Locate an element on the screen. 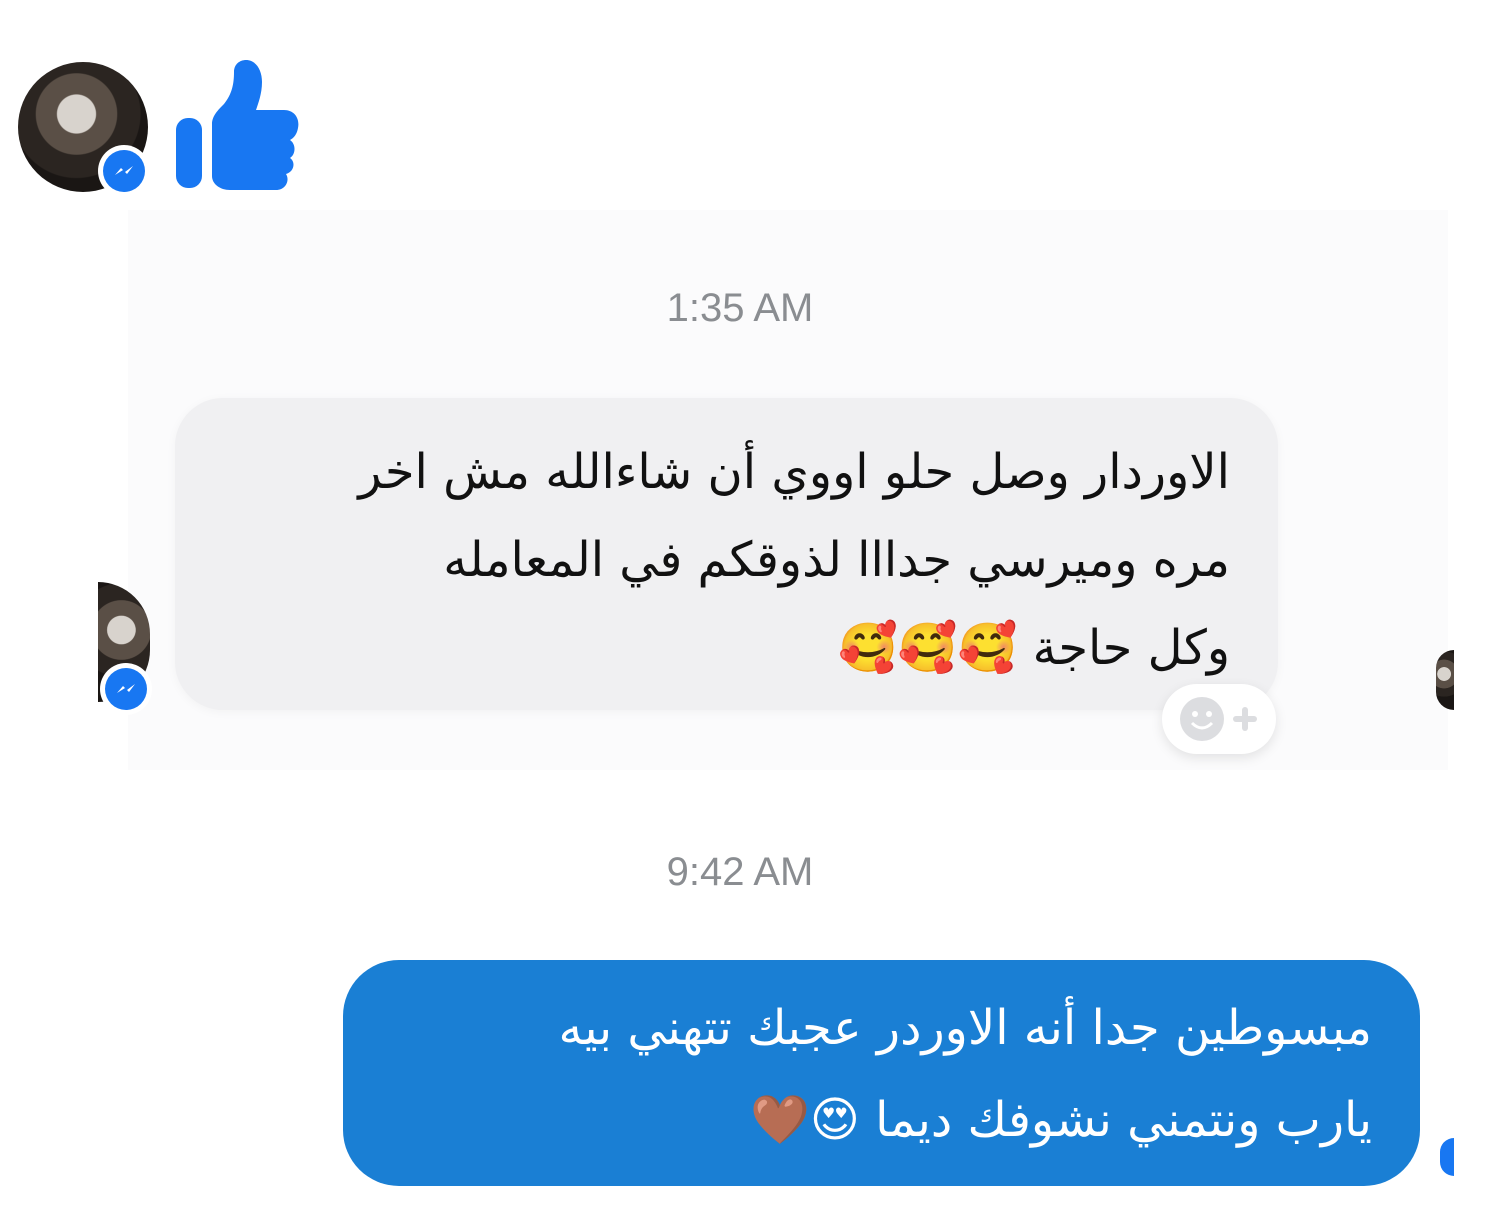 This screenshot has height=1225, width=1500. delivered-indicator is located at coordinates (1447, 1157).